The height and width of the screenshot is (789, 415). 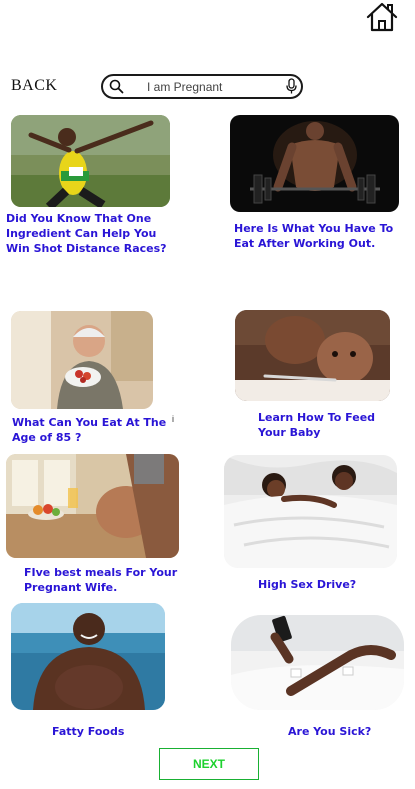 I want to click on microphone-icon, so click(x=291, y=86).